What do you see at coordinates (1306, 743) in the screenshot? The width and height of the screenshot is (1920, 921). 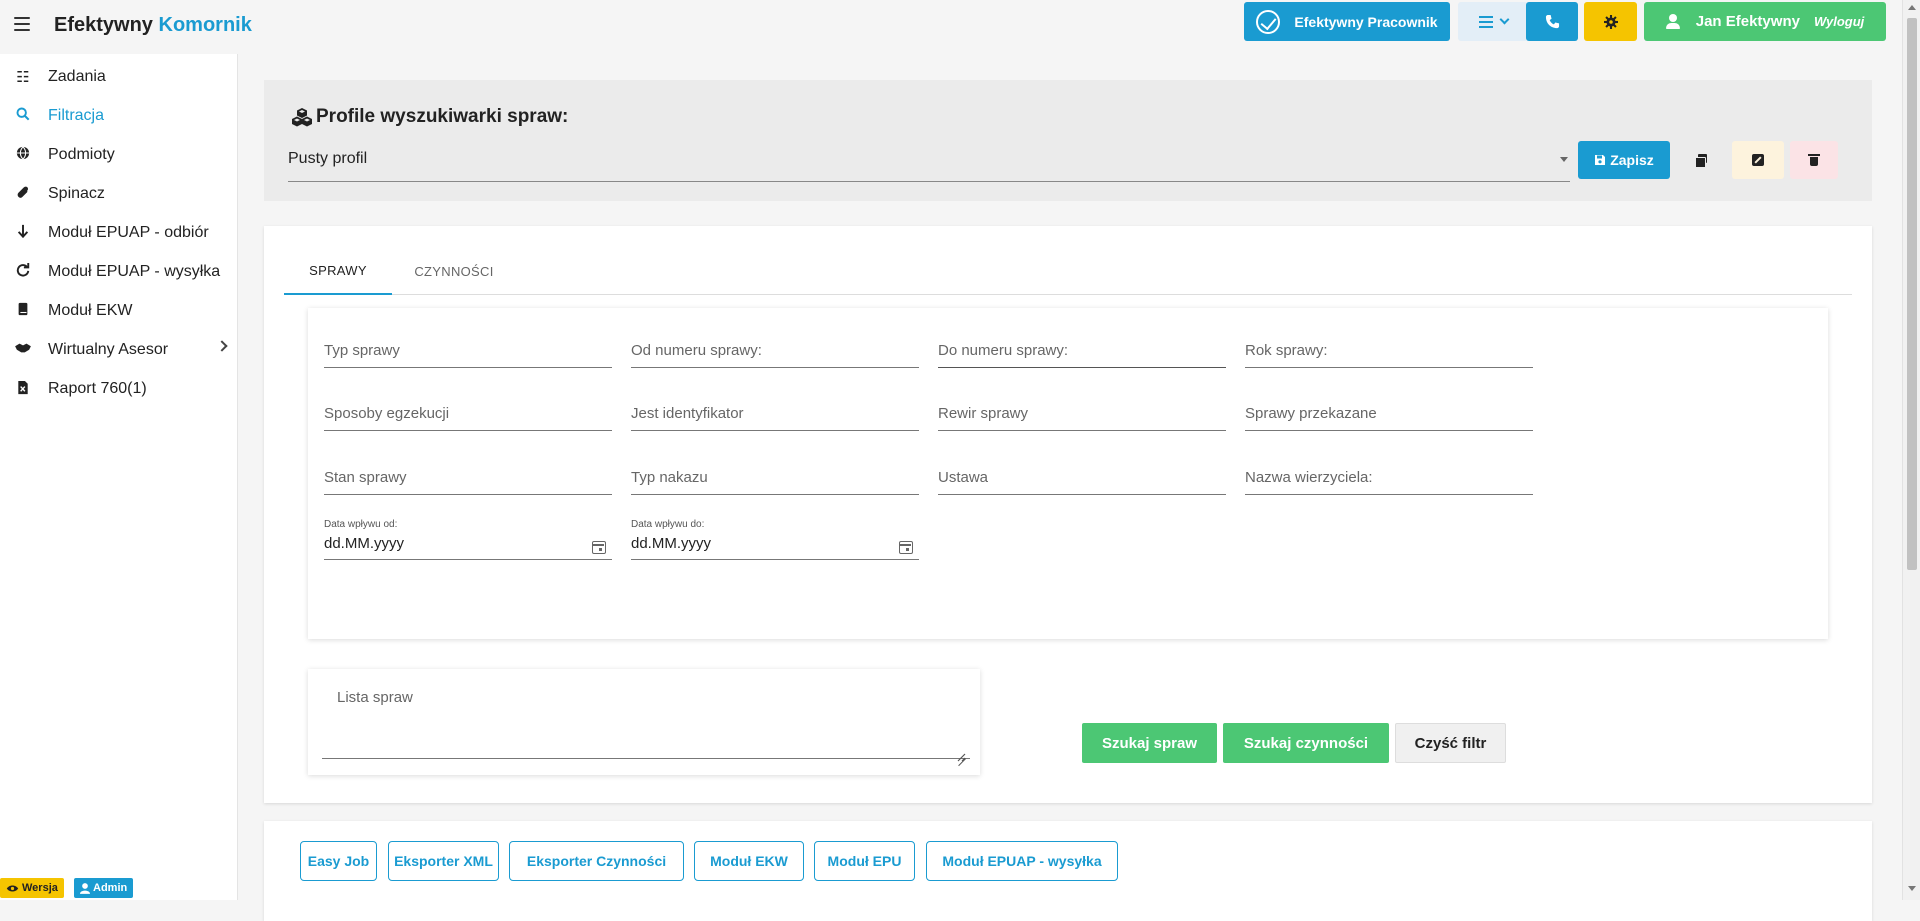 I see `search-actions-button: Szukaj czynności` at bounding box center [1306, 743].